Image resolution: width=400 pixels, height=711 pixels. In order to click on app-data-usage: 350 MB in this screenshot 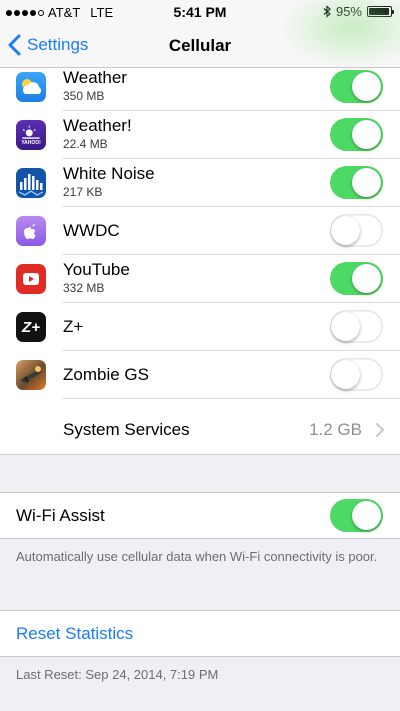, I will do `click(84, 96)`.